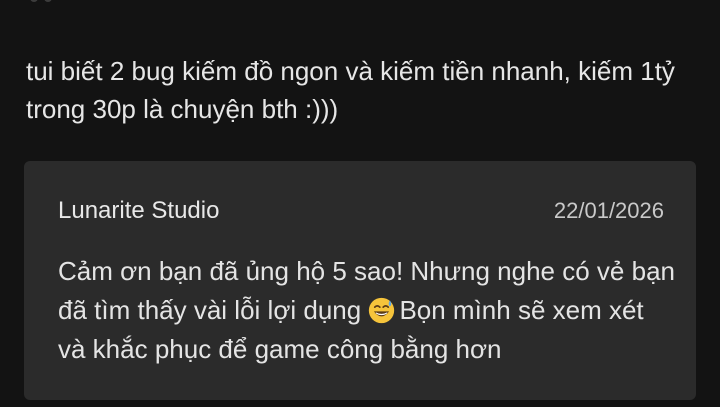 The height and width of the screenshot is (407, 720). Describe the element at coordinates (608, 210) in the screenshot. I see `reply-date: 22/01/2026` at that location.